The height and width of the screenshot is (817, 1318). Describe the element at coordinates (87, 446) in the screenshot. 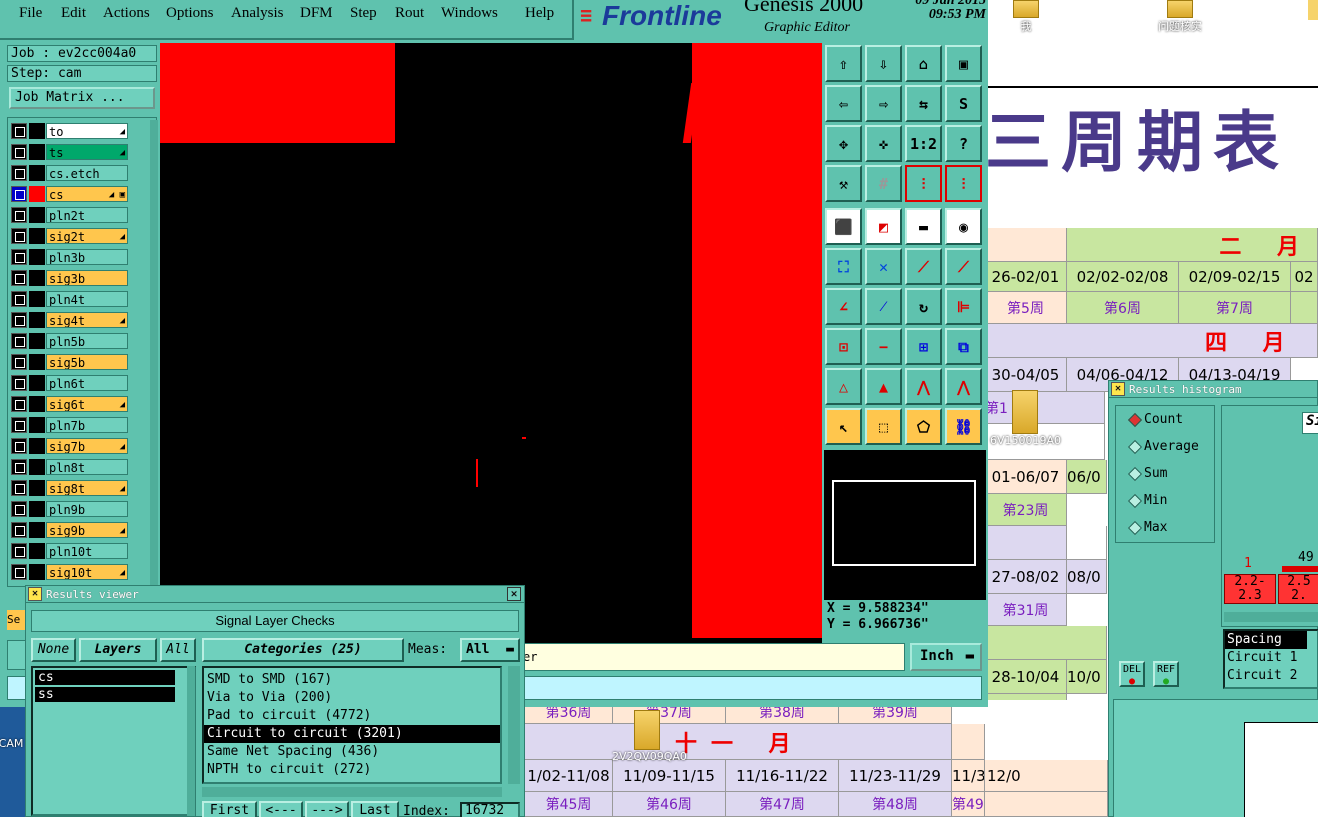

I see `layer-name: sig7b ◢` at that location.